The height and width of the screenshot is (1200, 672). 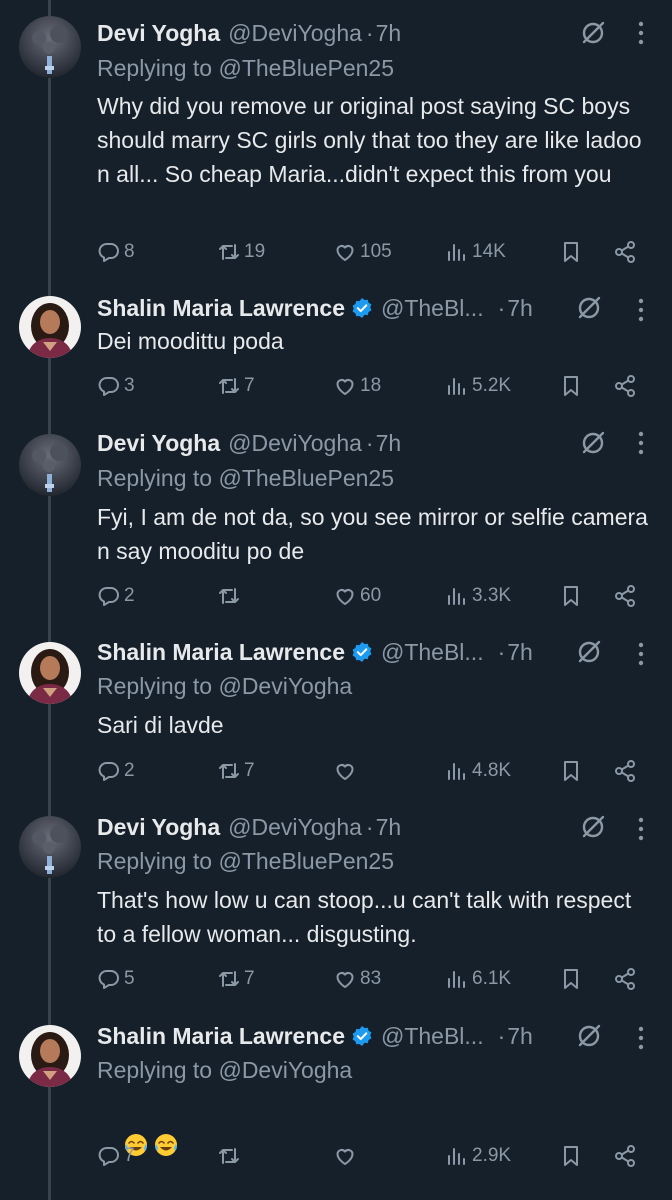 I want to click on reply-button: 3, so click(x=116, y=386).